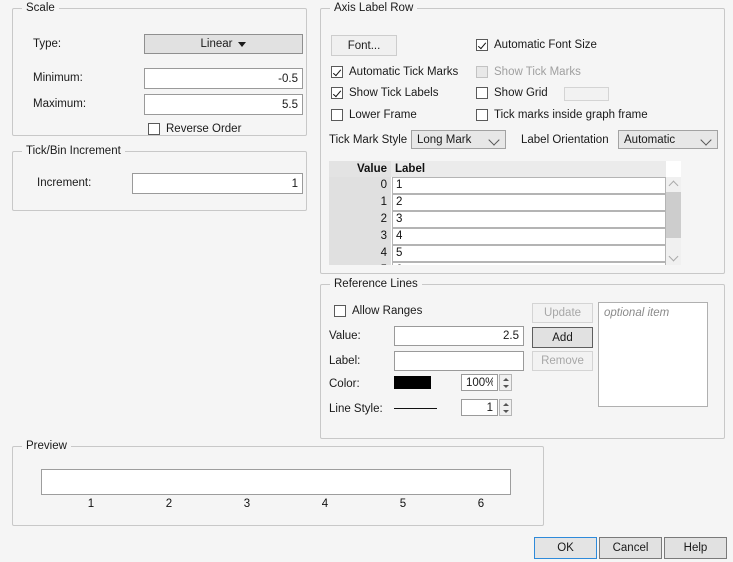 This screenshot has height=562, width=733. I want to click on table-cell-label: 6, so click(529, 263).